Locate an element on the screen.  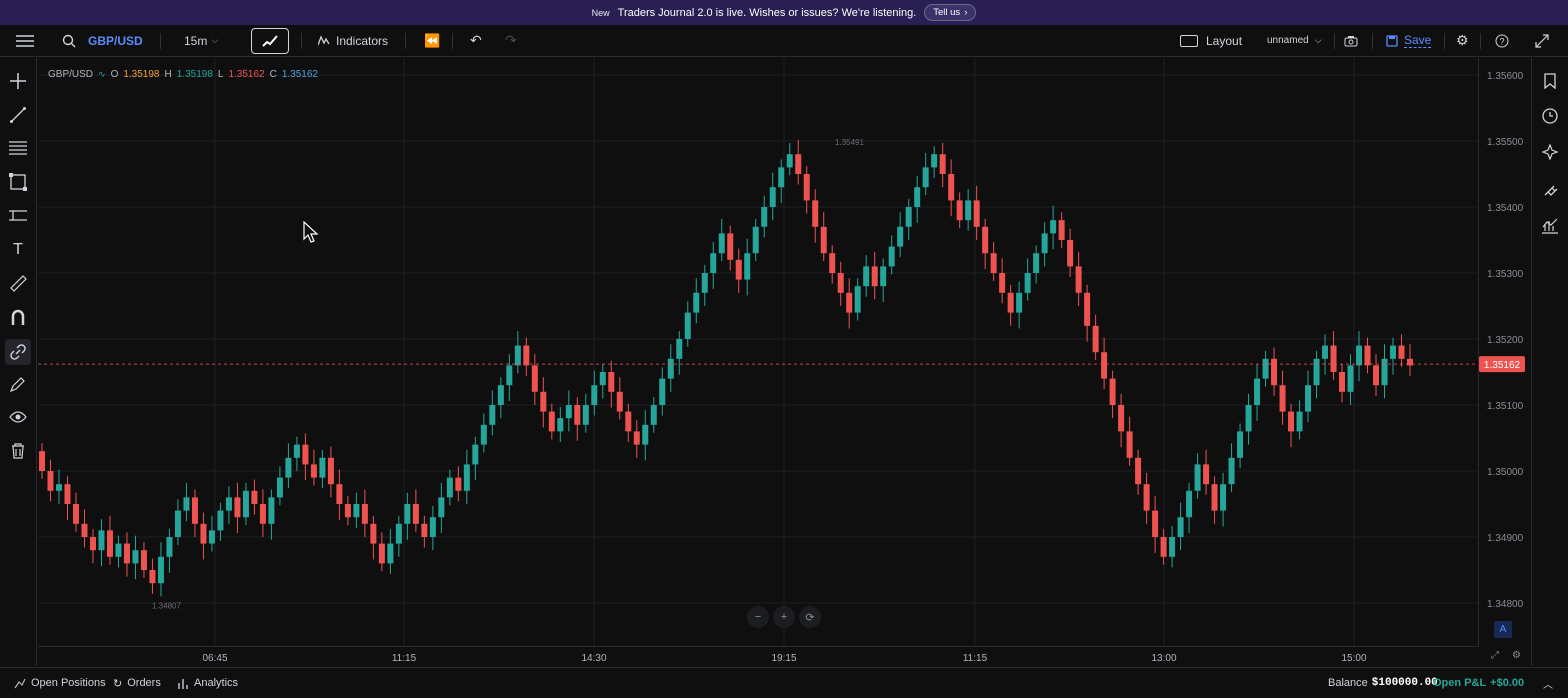
indicators-label: Indicators is located at coordinates (362, 40).